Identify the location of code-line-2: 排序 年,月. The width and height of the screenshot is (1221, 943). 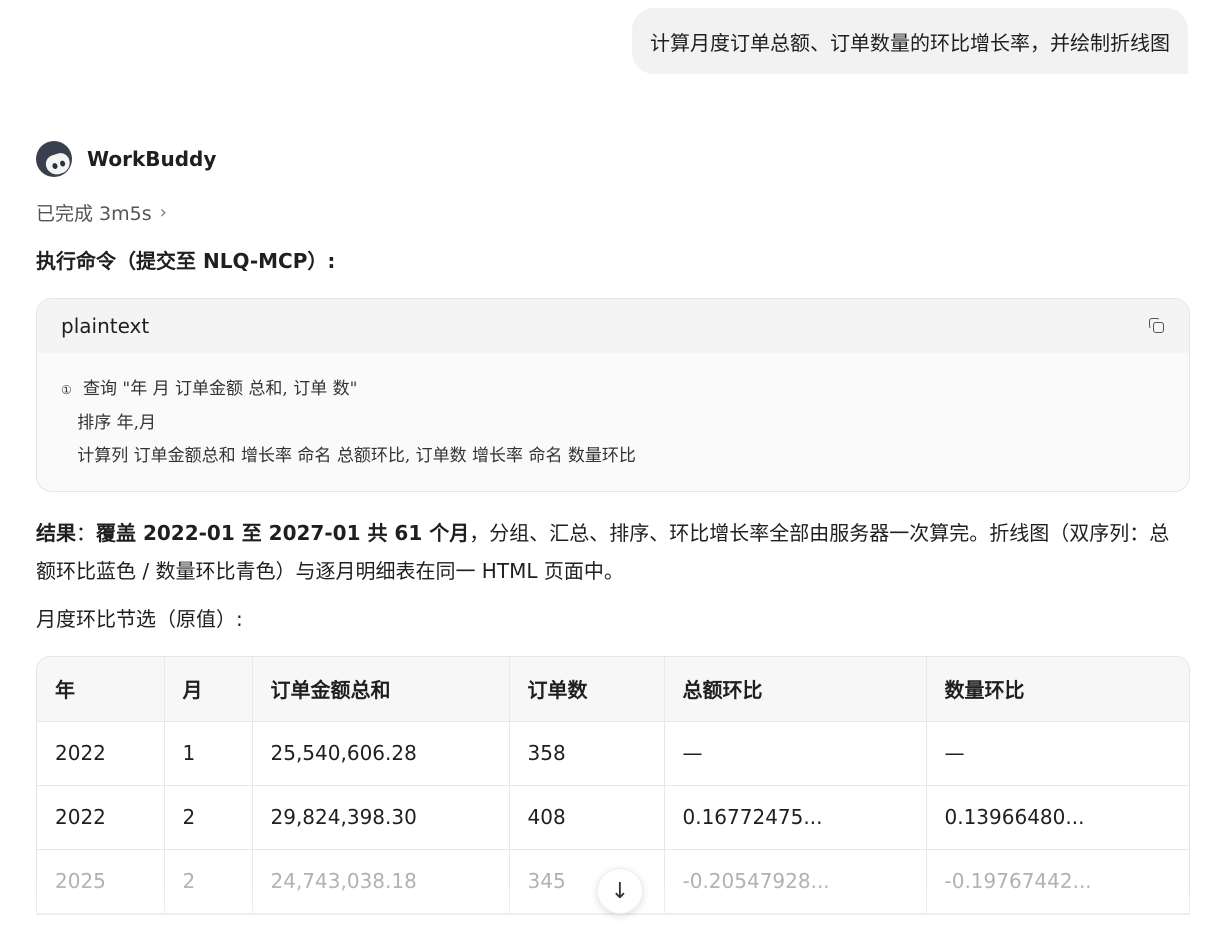
(117, 423).